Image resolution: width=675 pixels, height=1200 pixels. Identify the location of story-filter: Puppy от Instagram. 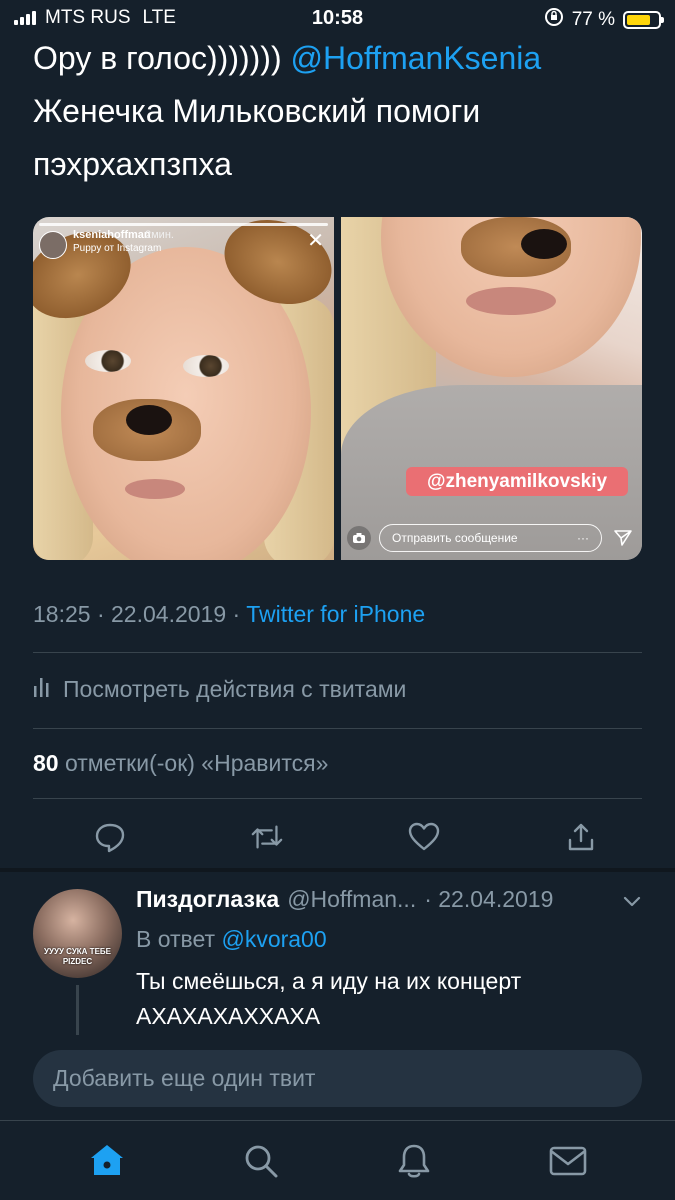
(117, 248).